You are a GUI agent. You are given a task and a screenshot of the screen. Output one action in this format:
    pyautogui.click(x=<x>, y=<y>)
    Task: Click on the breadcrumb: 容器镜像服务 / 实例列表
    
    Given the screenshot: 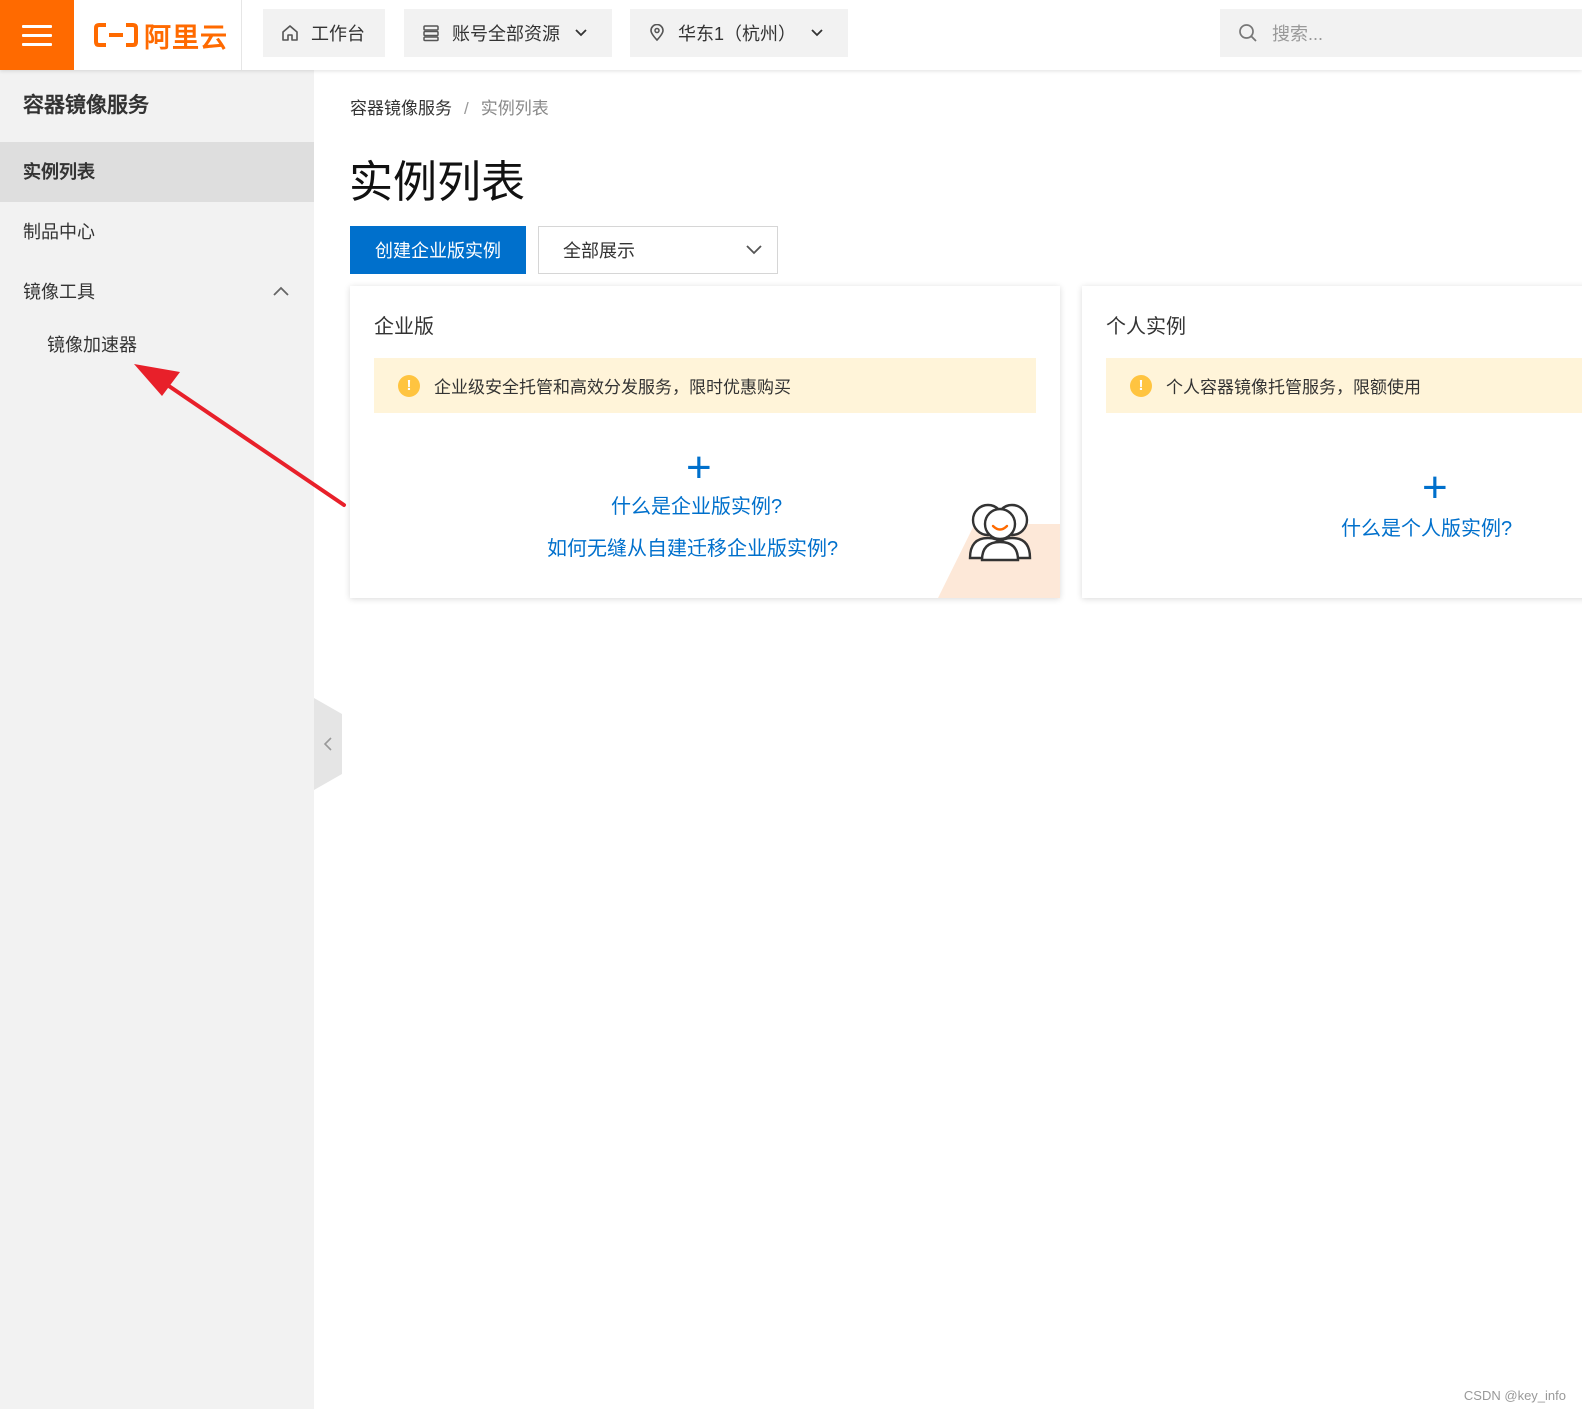 What is the action you would take?
    pyautogui.click(x=449, y=106)
    